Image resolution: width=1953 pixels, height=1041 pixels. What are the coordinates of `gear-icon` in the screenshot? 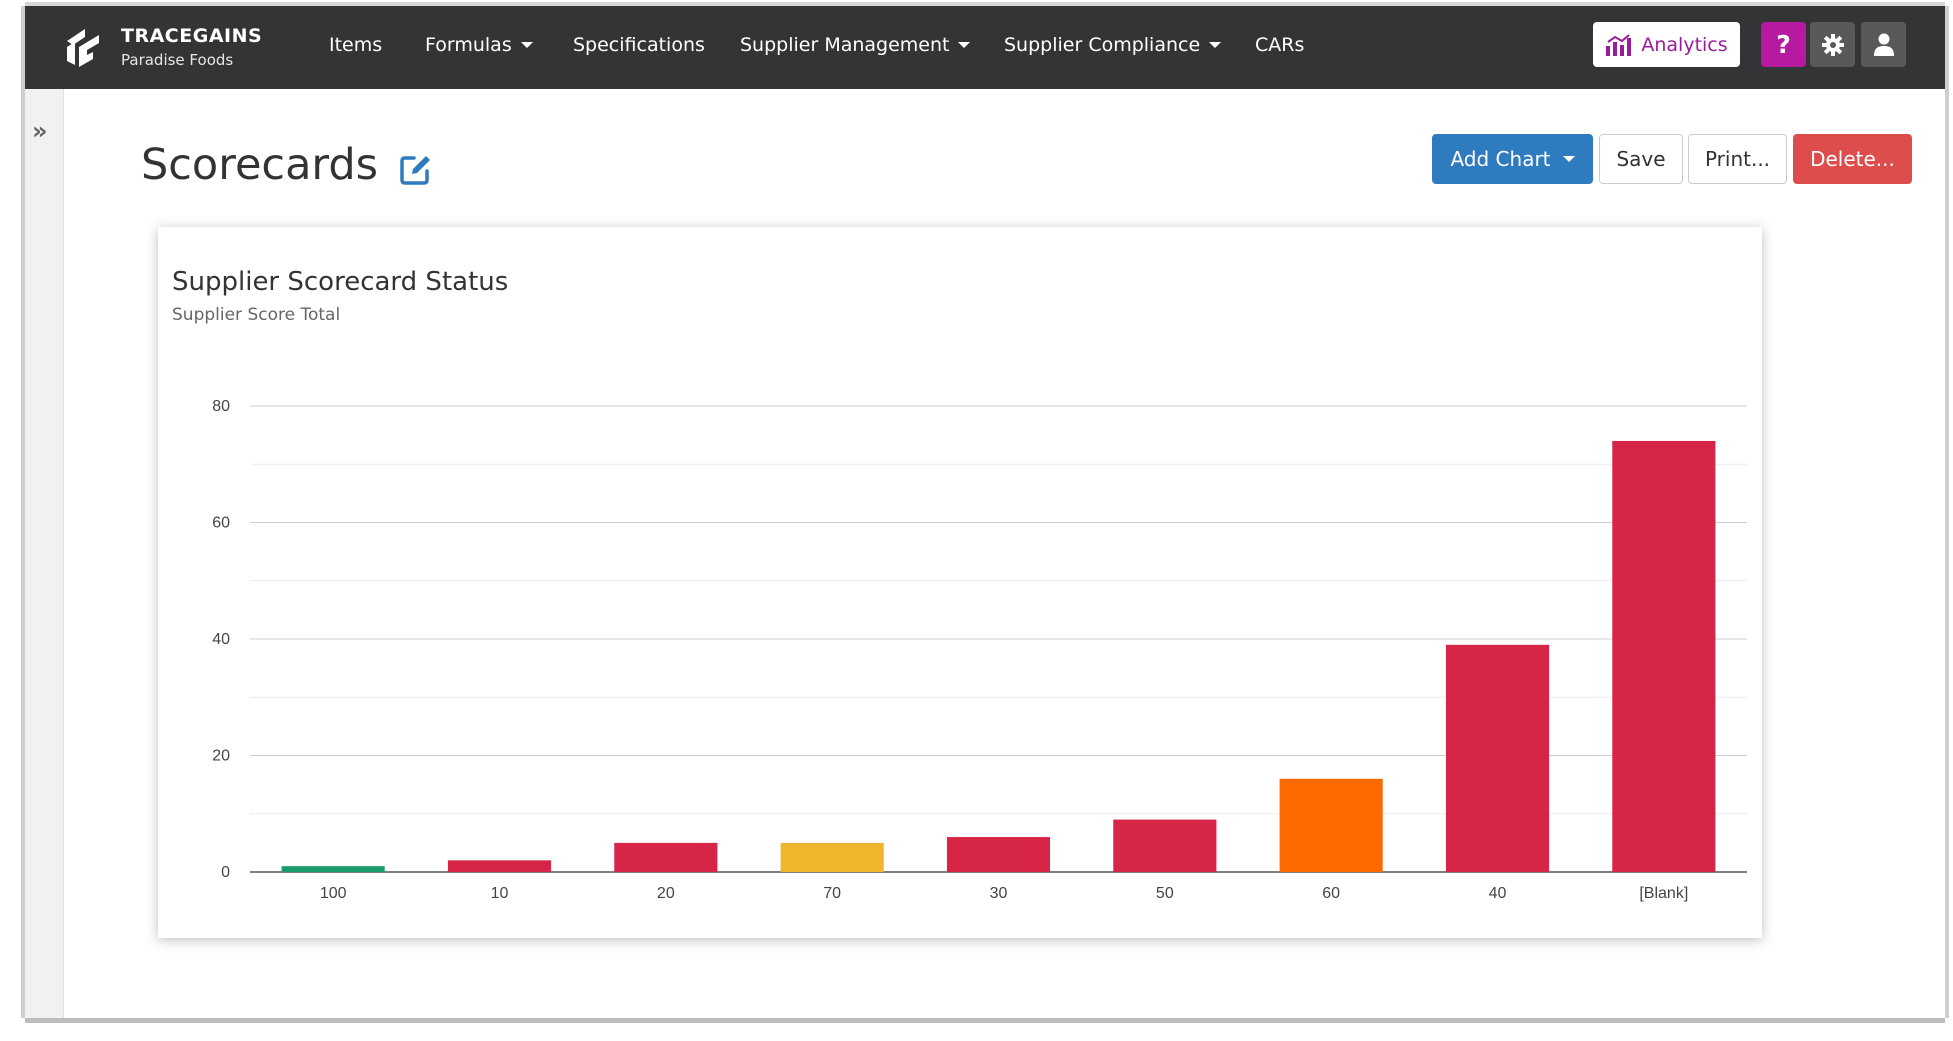 It's located at (1832, 44).